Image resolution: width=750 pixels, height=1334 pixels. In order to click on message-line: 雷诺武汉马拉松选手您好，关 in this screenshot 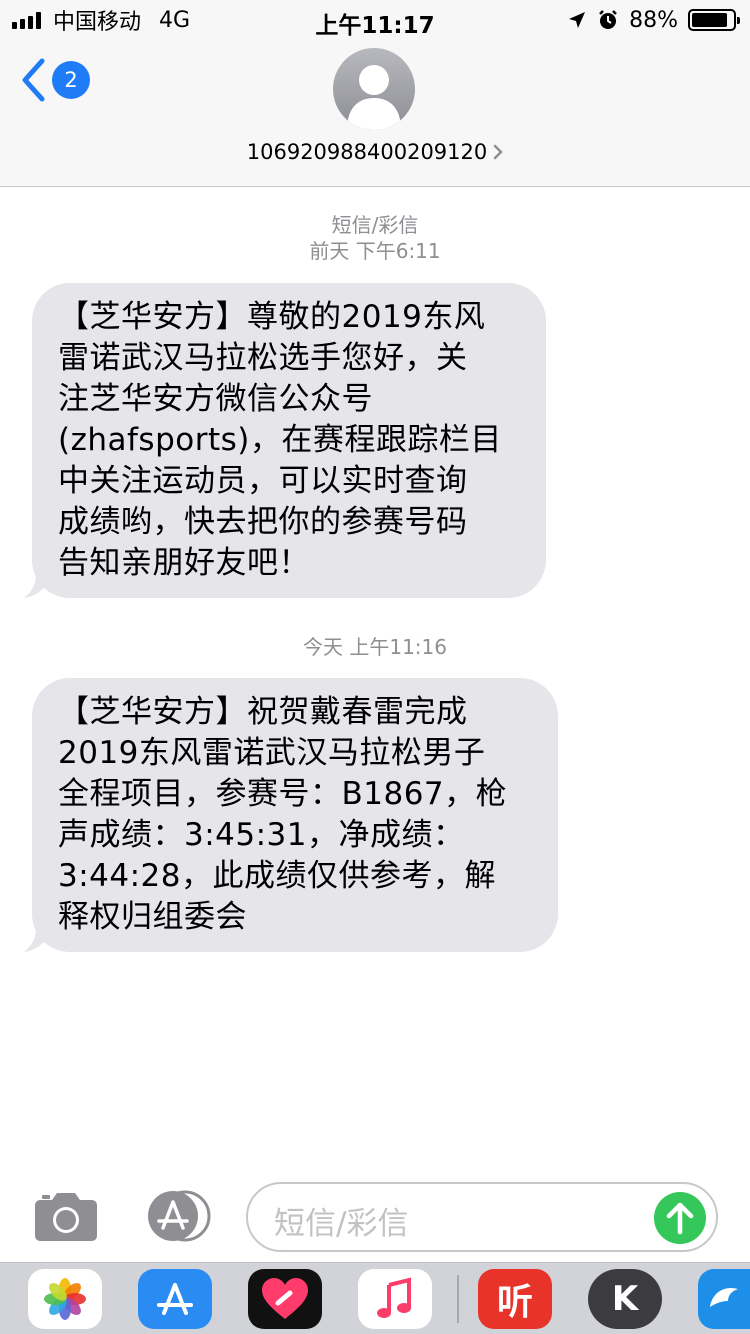, I will do `click(263, 358)`.